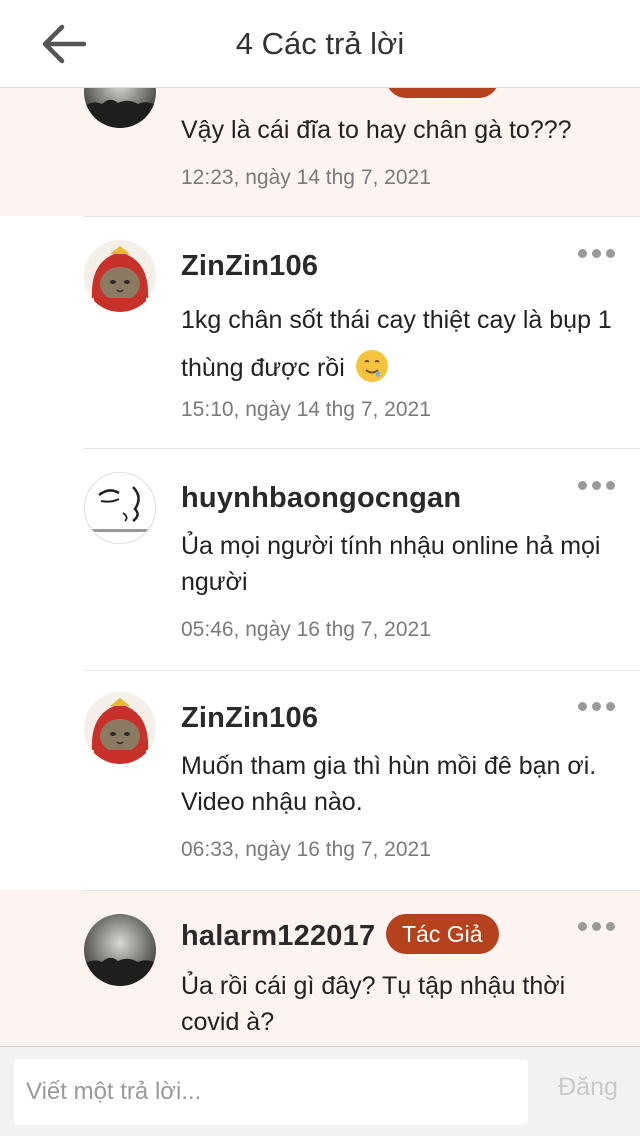 The width and height of the screenshot is (640, 1136). I want to click on post-button: Đăng, so click(588, 1087).